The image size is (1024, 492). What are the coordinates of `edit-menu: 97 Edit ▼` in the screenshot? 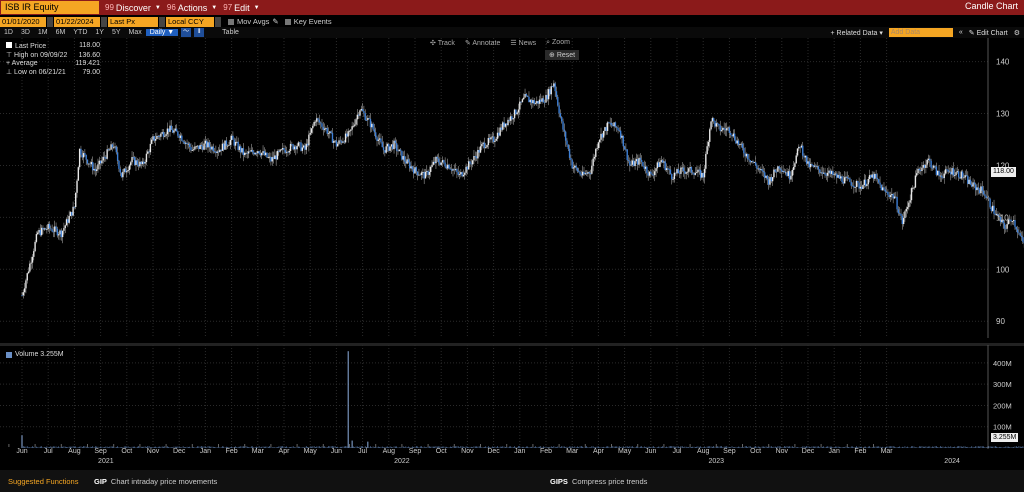 It's located at (241, 8).